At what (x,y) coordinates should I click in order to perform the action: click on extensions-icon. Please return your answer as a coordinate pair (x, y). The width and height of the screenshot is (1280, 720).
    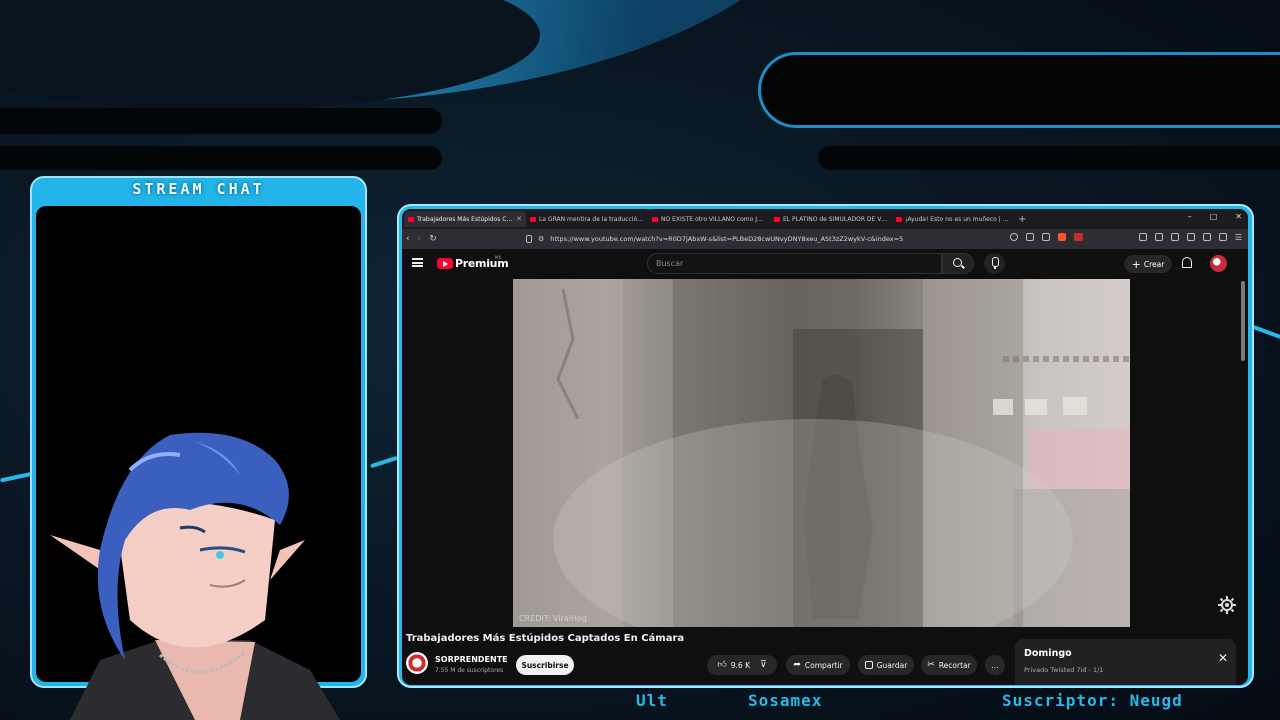
    Looking at the image, I should click on (1142, 237).